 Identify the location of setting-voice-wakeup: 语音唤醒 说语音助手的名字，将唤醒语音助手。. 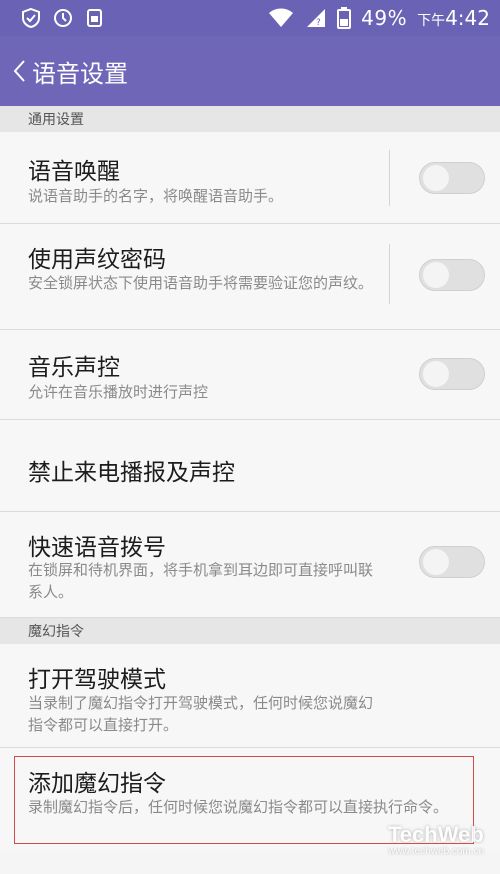
(250, 178).